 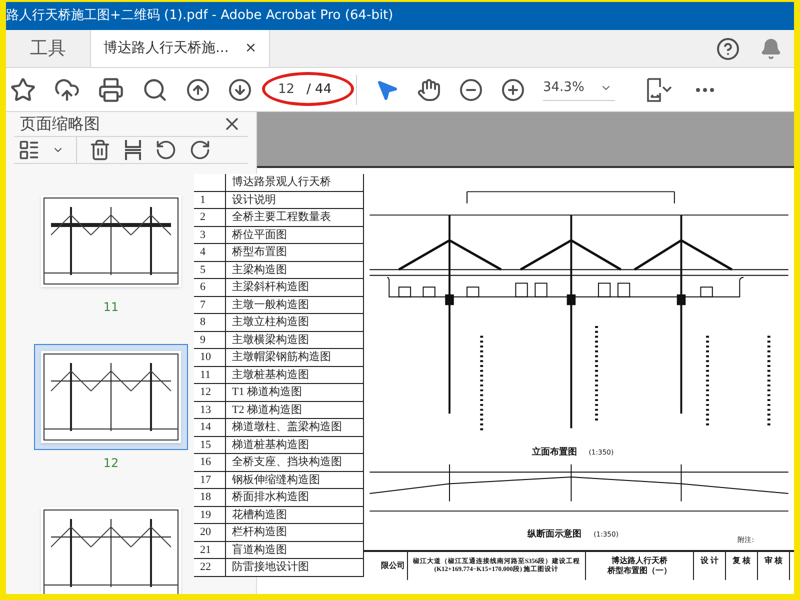 I want to click on signature-label: 复 核, so click(x=741, y=561).